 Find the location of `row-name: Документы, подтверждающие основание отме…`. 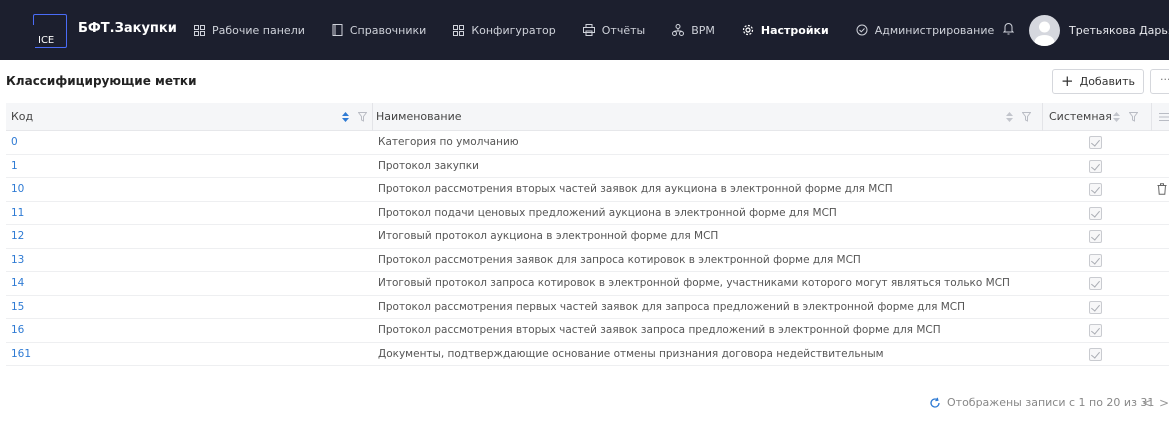

row-name: Документы, подтверждающие основание отме… is located at coordinates (631, 353).